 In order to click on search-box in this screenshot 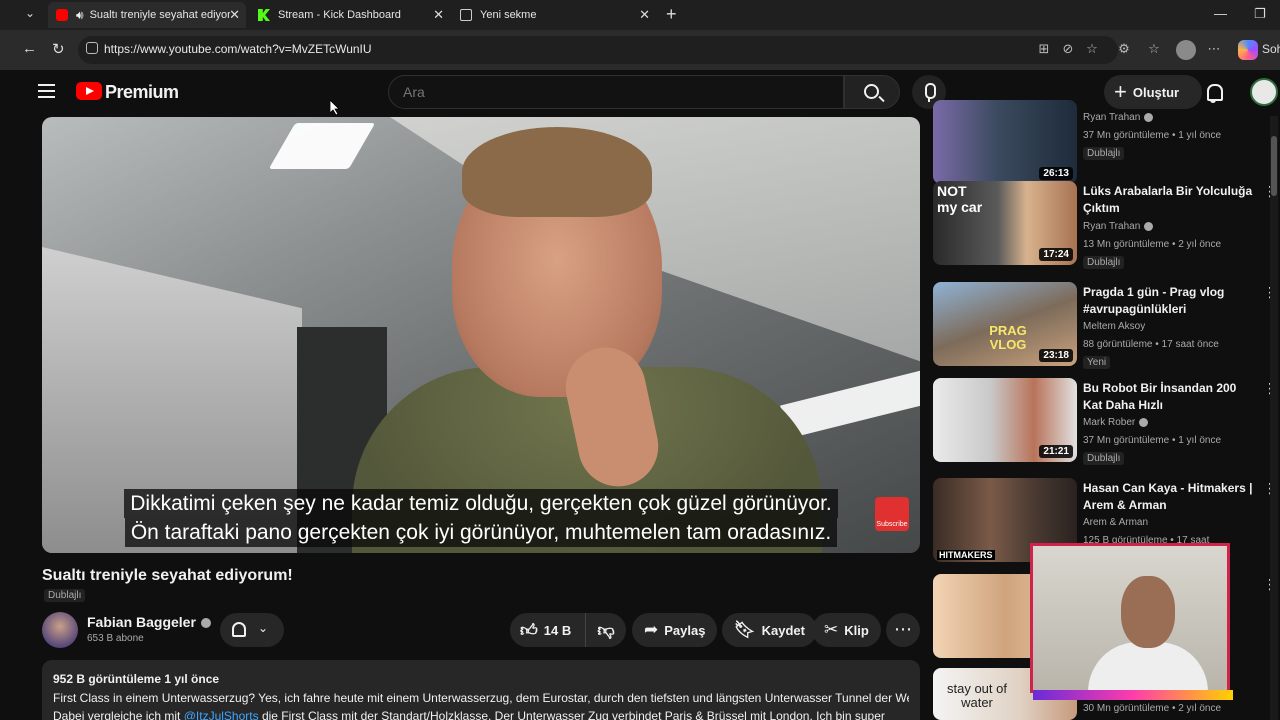, I will do `click(616, 92)`.